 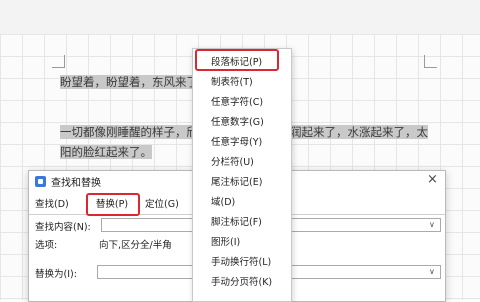 I want to click on find-what-label: 查找内容(N):, so click(x=63, y=227).